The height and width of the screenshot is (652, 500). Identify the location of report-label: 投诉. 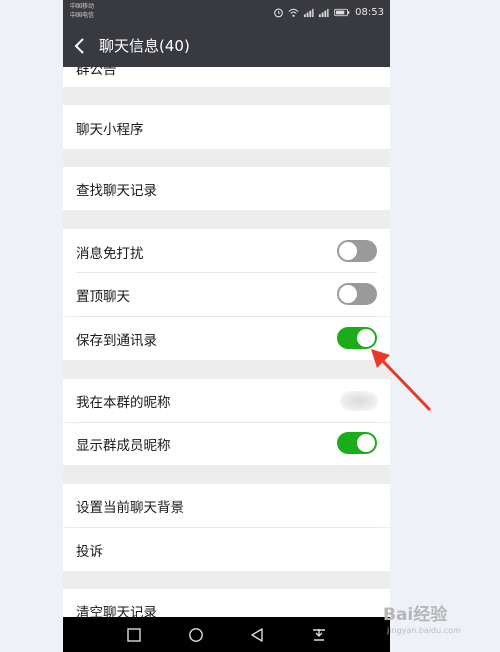
(89, 552).